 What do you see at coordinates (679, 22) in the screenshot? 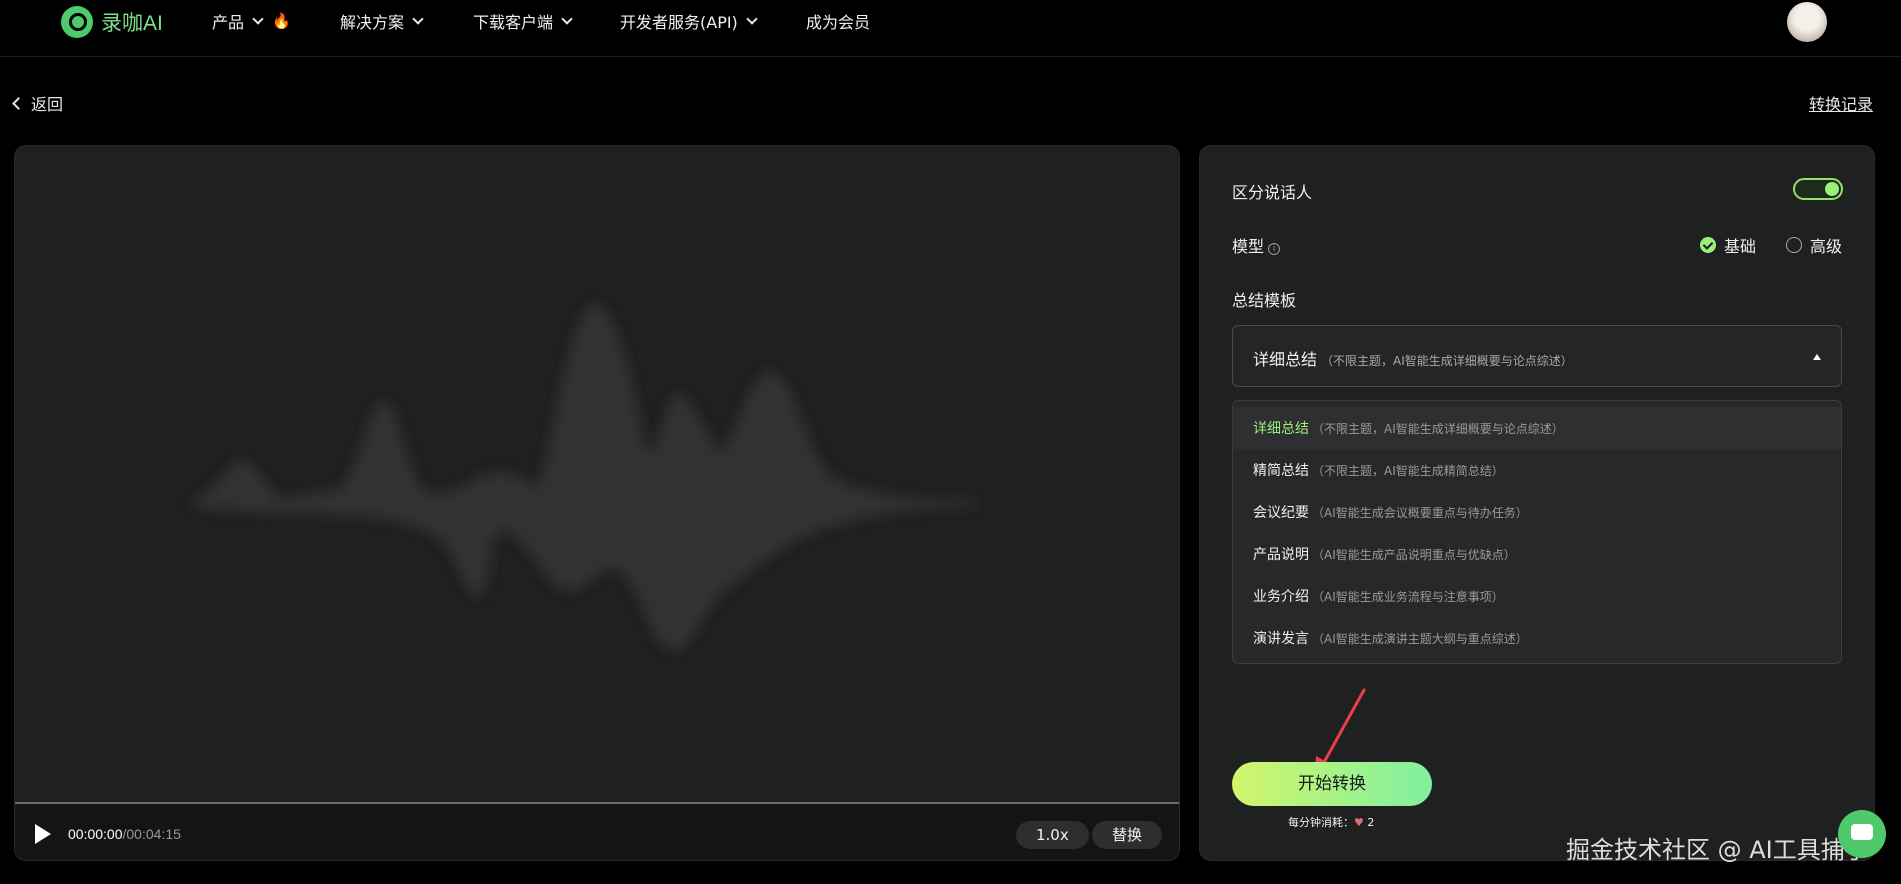
I see `nav-item-label: 开发者服务(API)` at bounding box center [679, 22].